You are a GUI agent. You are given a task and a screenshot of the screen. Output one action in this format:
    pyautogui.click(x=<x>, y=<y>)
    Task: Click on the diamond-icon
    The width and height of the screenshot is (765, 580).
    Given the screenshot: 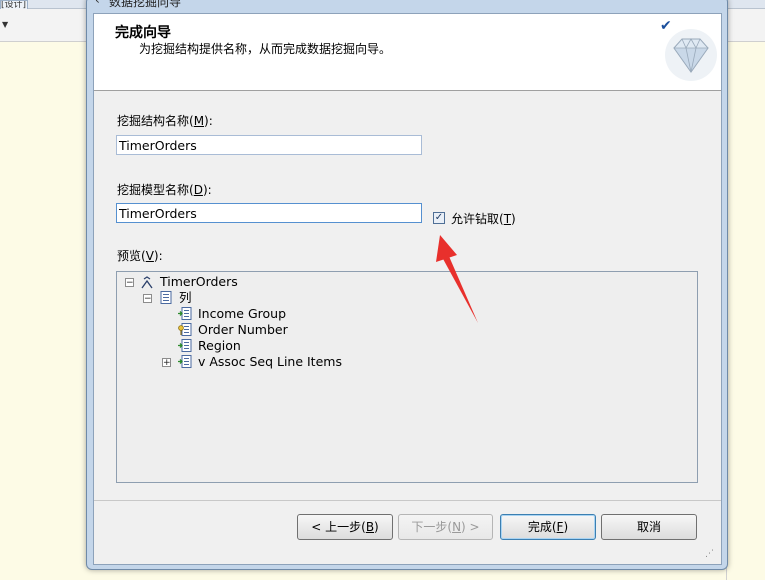 What is the action you would take?
    pyautogui.click(x=691, y=55)
    